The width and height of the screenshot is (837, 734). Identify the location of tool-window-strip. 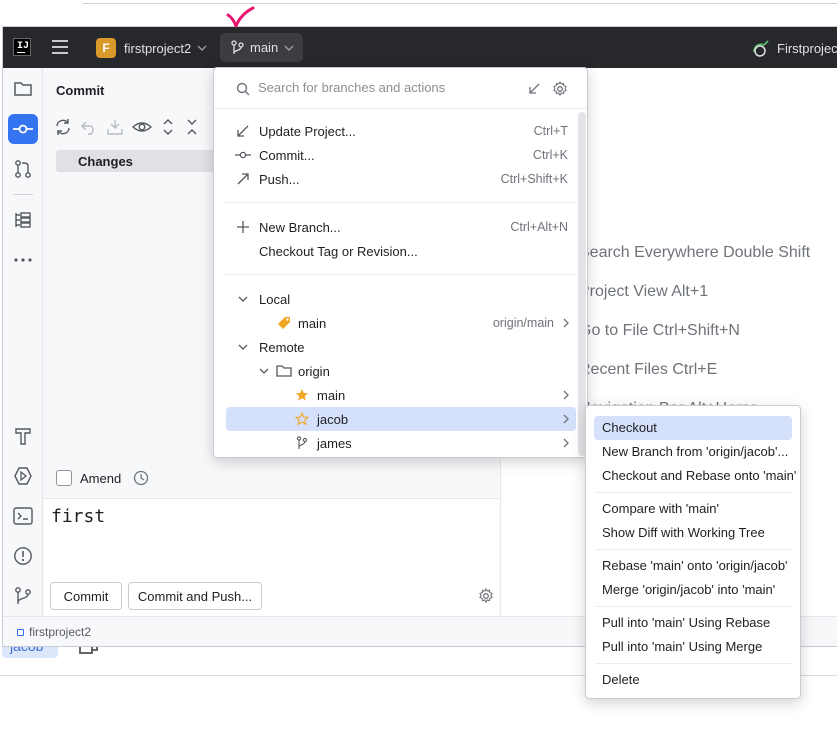
(23, 357).